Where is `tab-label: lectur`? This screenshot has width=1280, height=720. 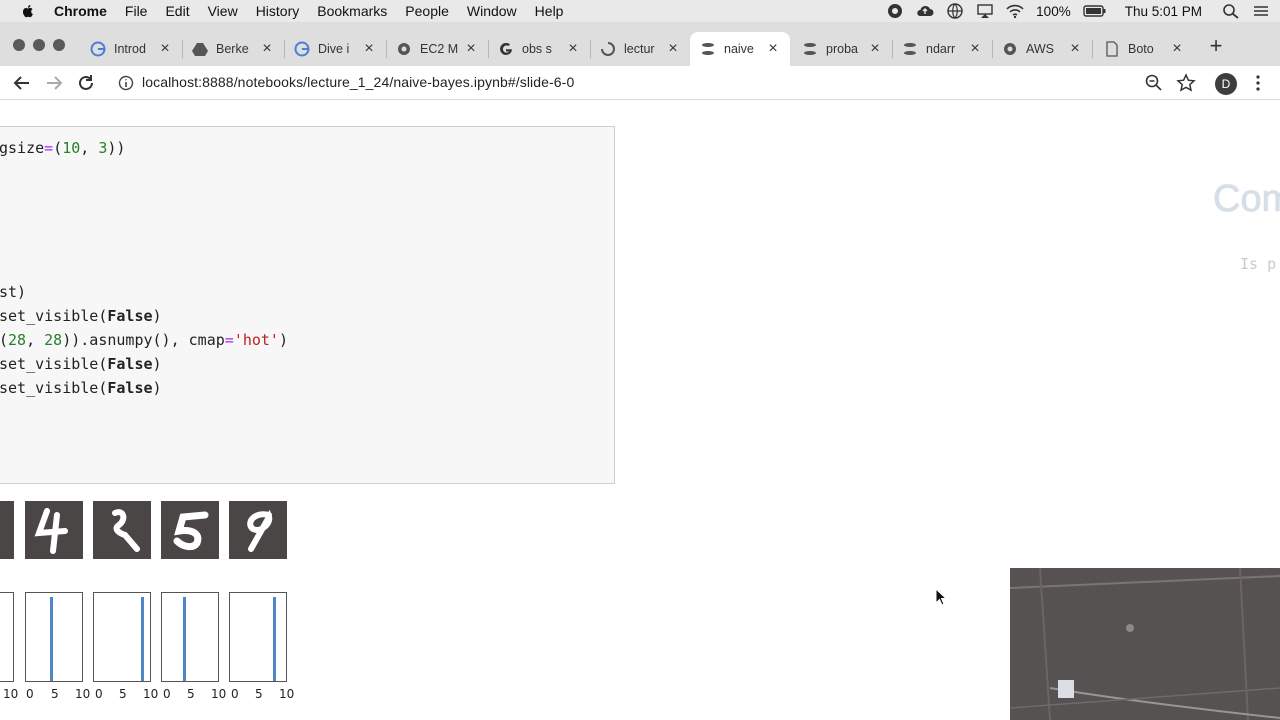 tab-label: lectur is located at coordinates (639, 49).